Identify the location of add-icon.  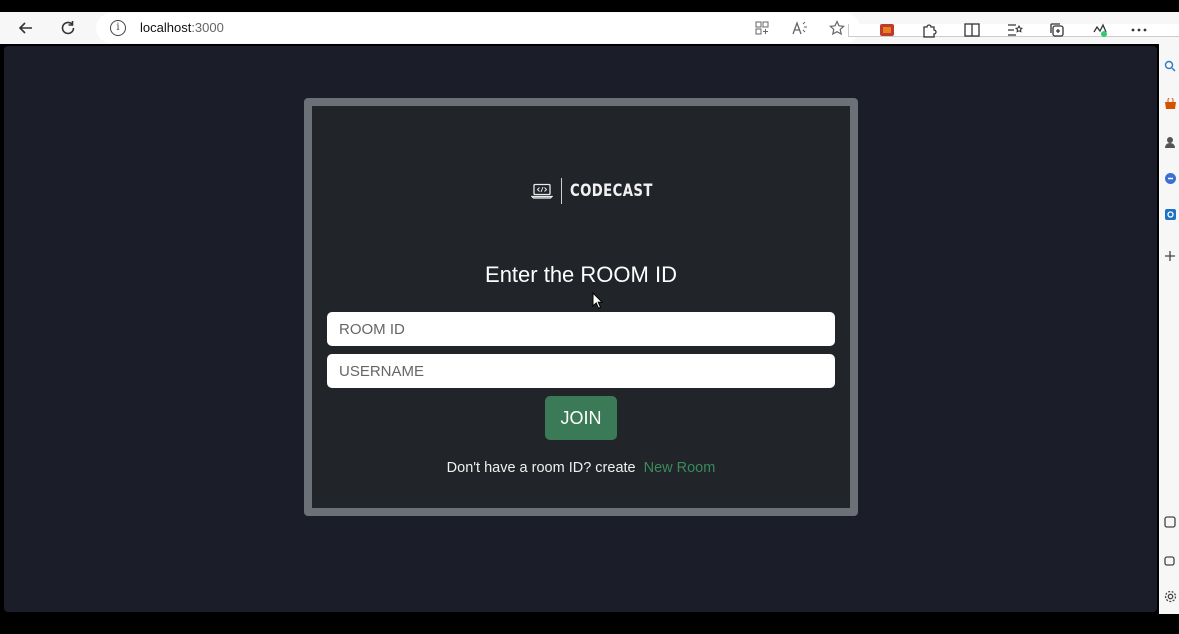
(1170, 256).